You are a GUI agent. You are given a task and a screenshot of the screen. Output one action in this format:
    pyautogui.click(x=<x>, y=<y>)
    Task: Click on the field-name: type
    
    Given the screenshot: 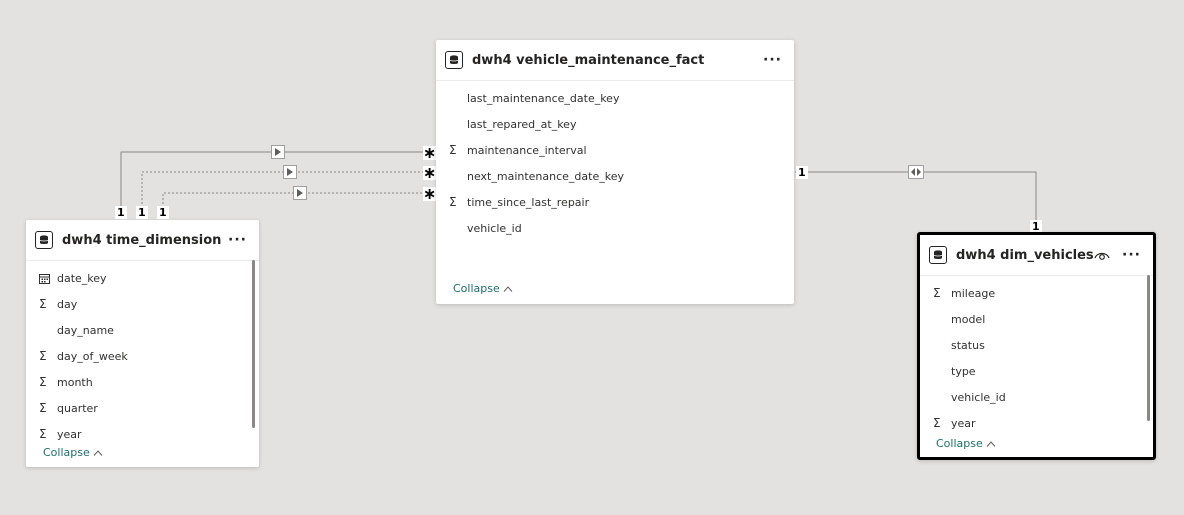 What is the action you would take?
    pyautogui.click(x=963, y=371)
    